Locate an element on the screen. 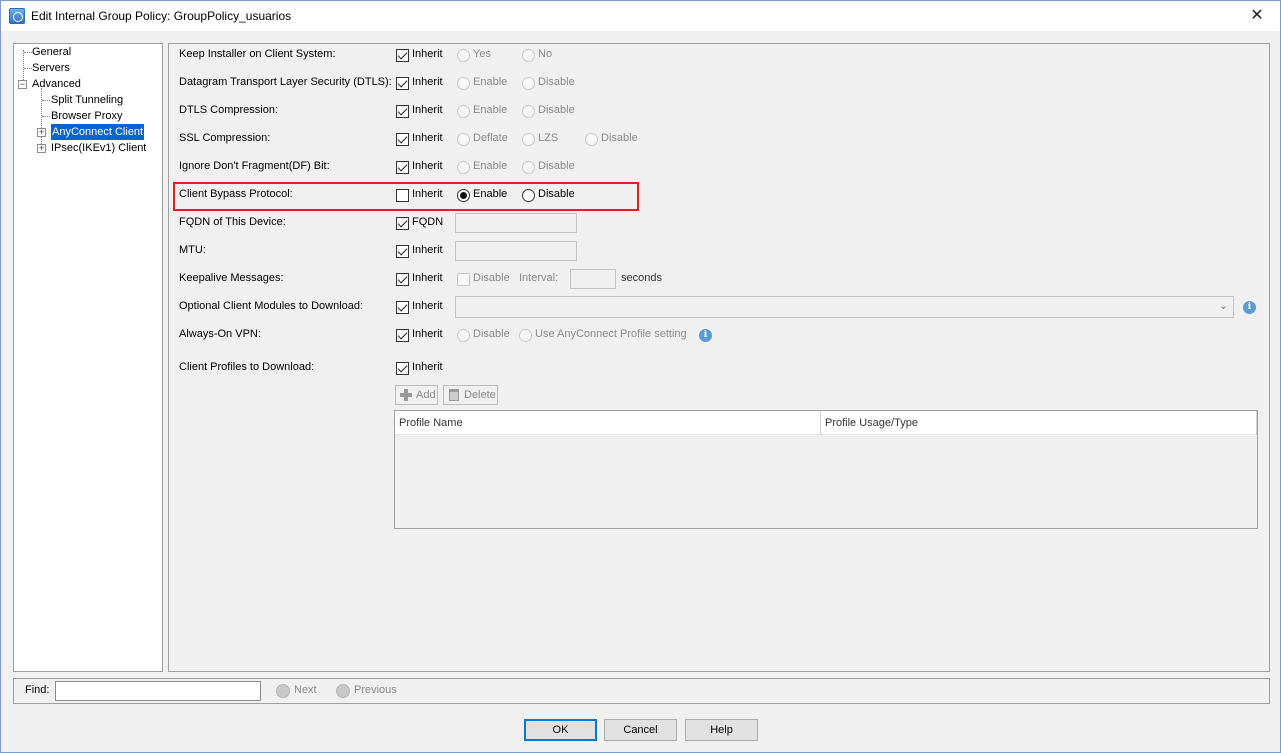 The height and width of the screenshot is (753, 1281). chevron-down-icon: ⌄ is located at coordinates (1223, 306).